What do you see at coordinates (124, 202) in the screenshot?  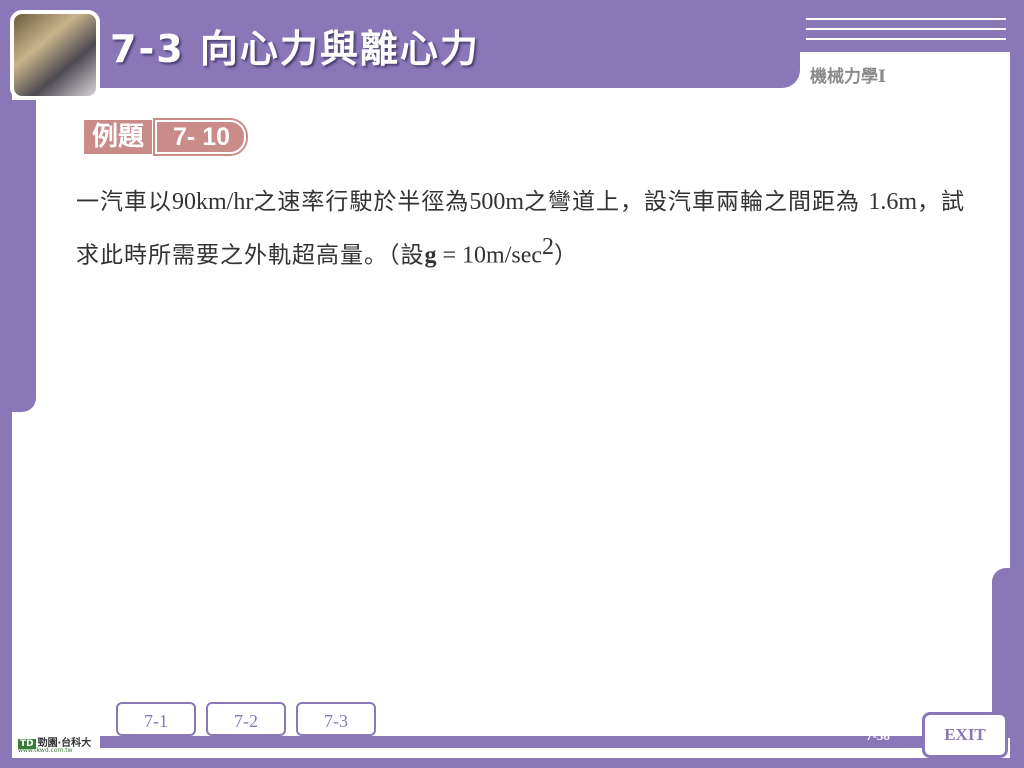 I see `problem-part: 一汽車以` at bounding box center [124, 202].